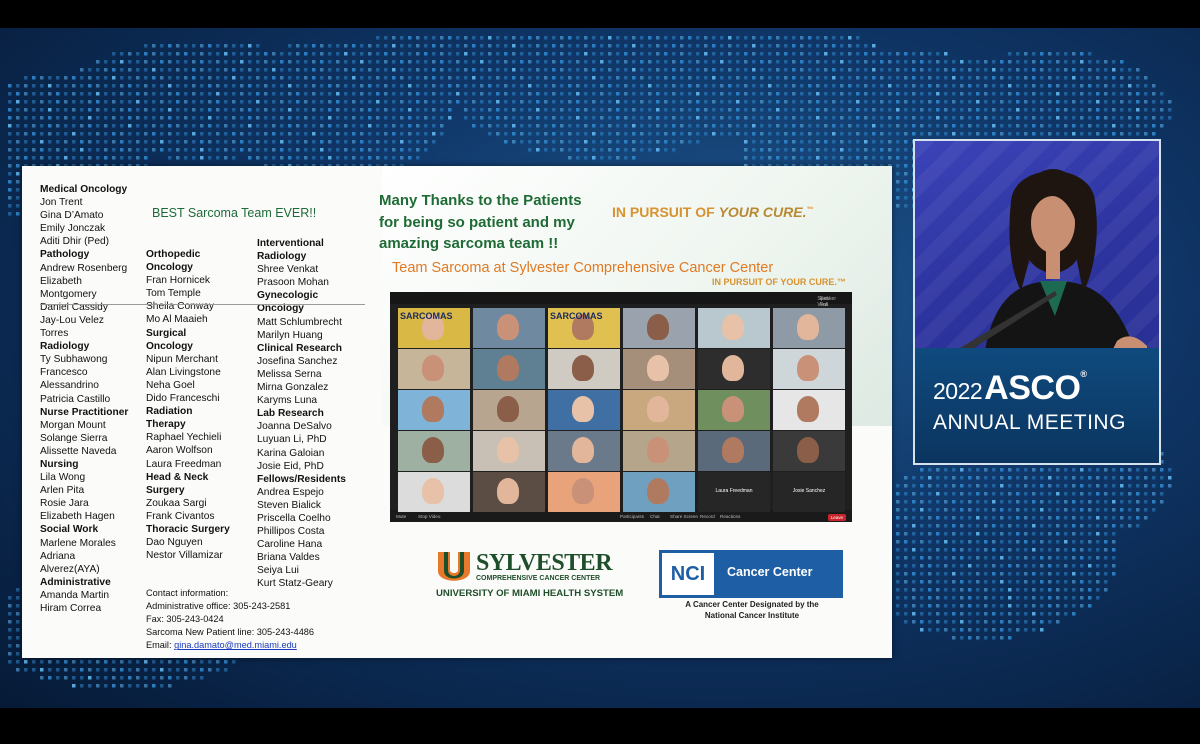 The image size is (1200, 744). I want to click on contact-new-patient: Sarcoma New Patient line: 305-243-4486, so click(230, 632).